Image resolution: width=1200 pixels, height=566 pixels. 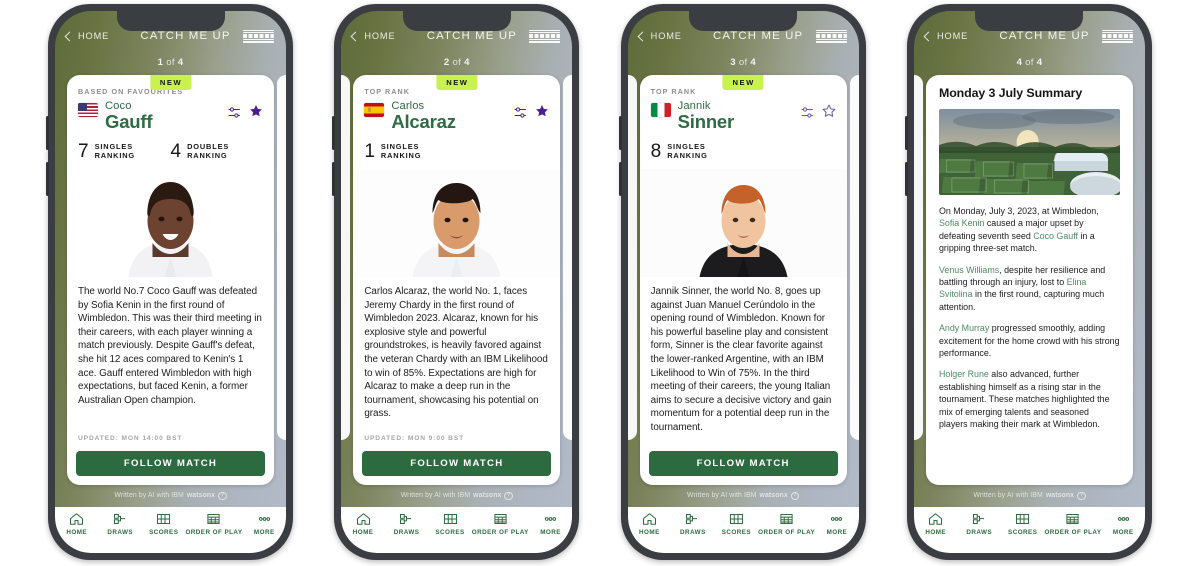 What do you see at coordinates (928, 36) in the screenshot?
I see `chevron-left-icon` at bounding box center [928, 36].